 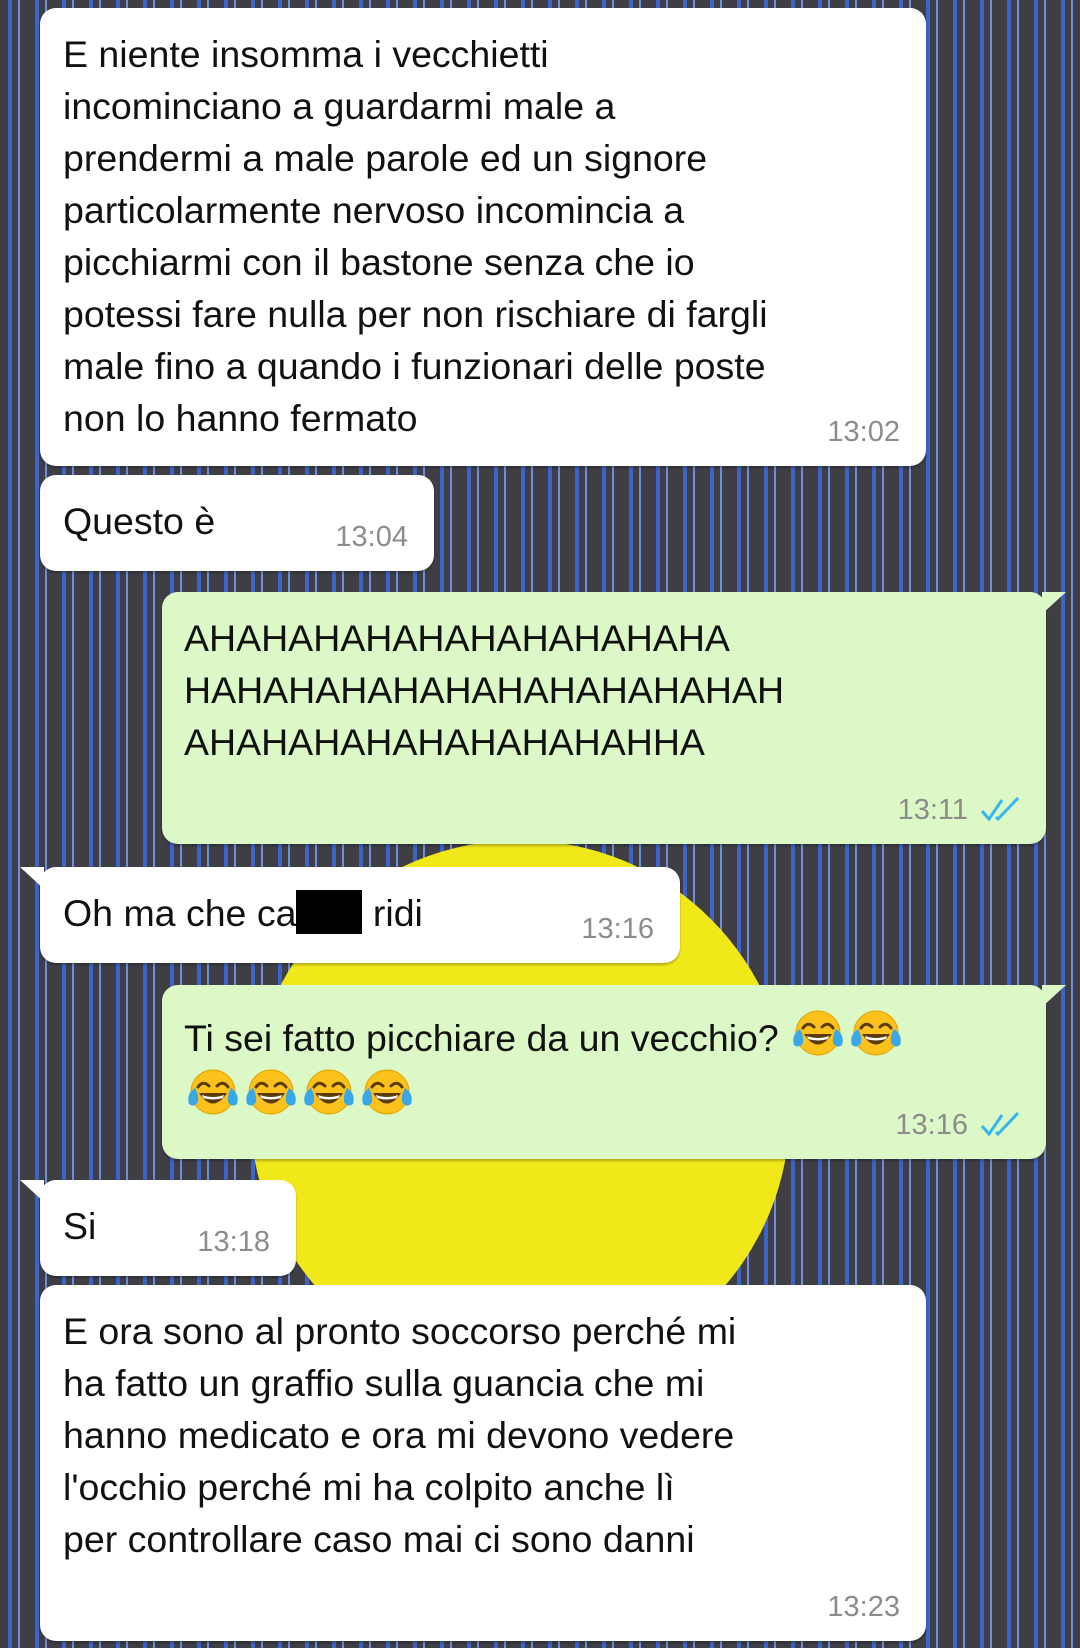 I want to click on message-bubble-incoming: Oh ma che ca ridi 13:16, so click(x=350, y=915).